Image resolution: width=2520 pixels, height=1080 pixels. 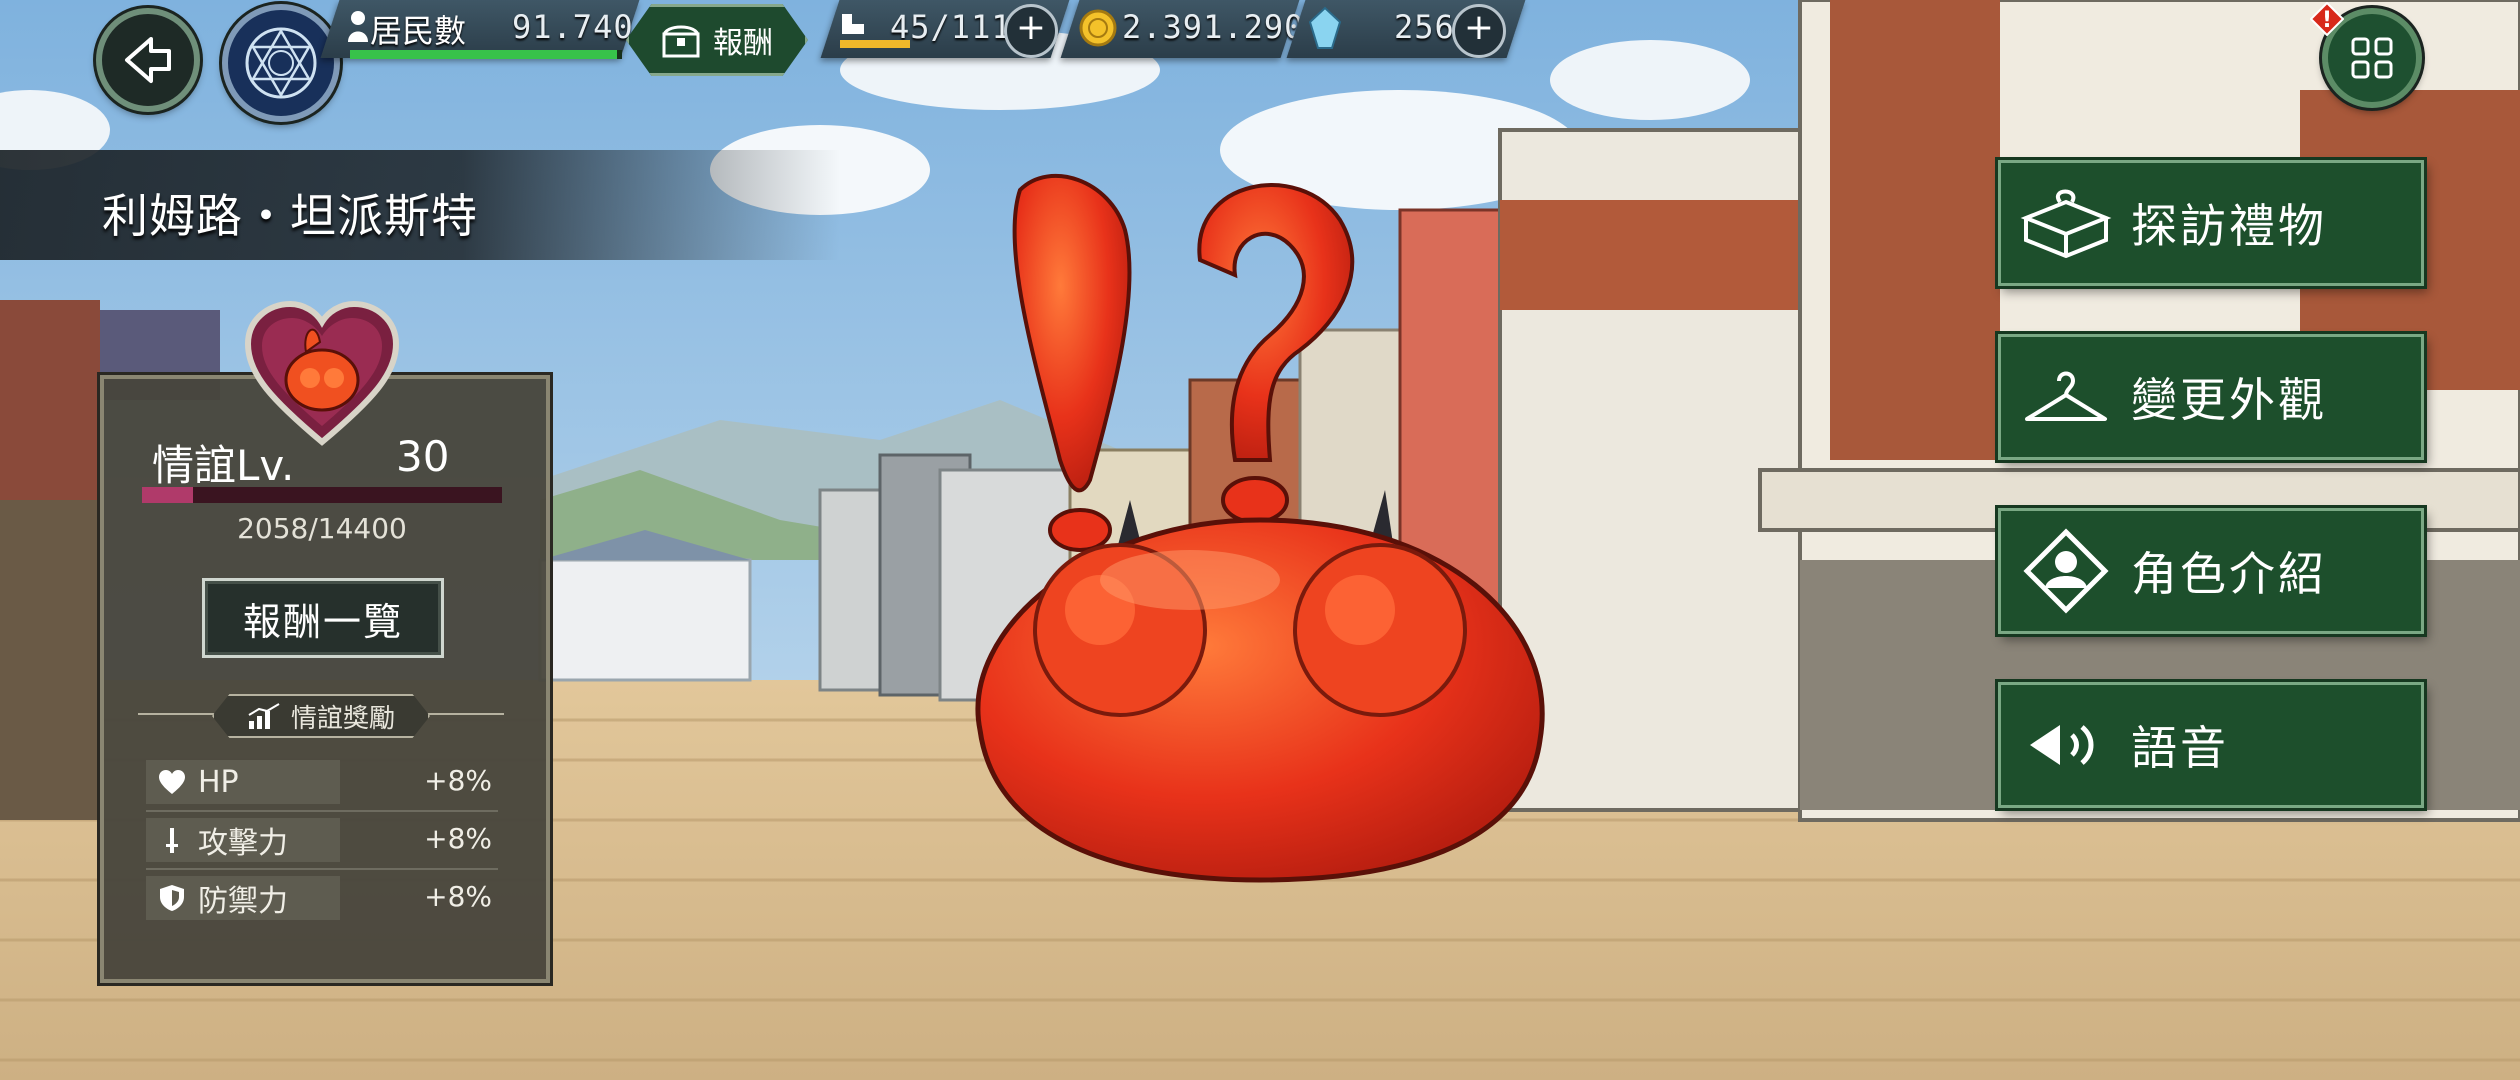 I want to click on change-outfit-label: 變更外觀, so click(x=2229, y=400).